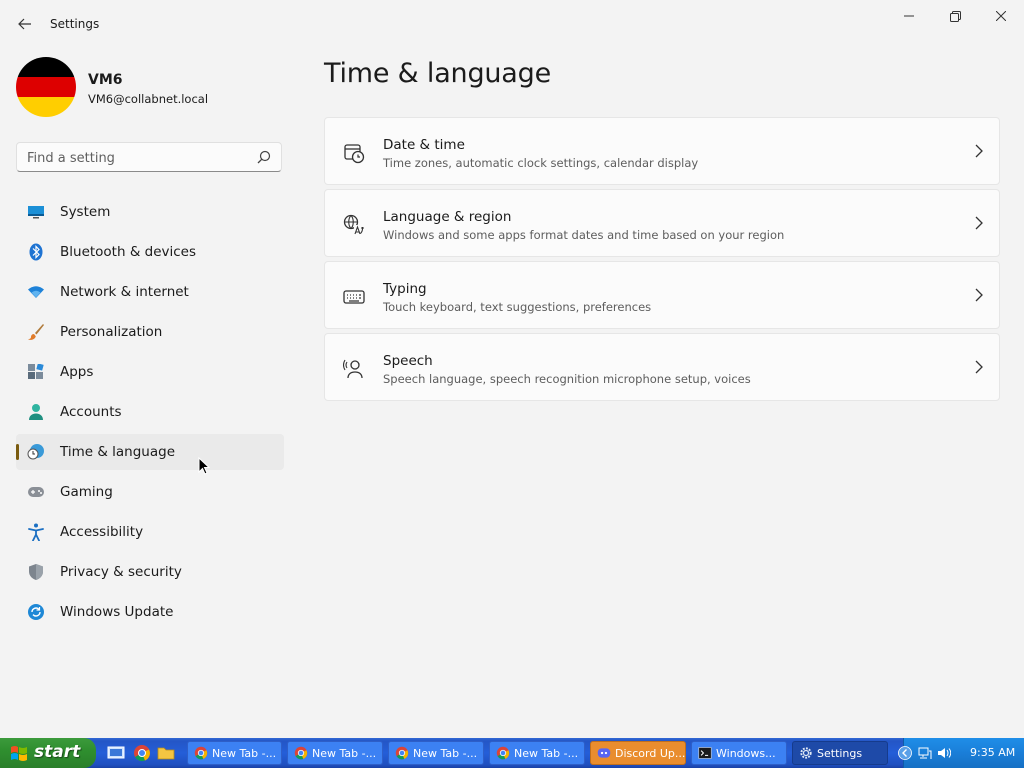 Image resolution: width=1024 pixels, height=768 pixels. What do you see at coordinates (36, 532) in the screenshot?
I see `accessibility-icon` at bounding box center [36, 532].